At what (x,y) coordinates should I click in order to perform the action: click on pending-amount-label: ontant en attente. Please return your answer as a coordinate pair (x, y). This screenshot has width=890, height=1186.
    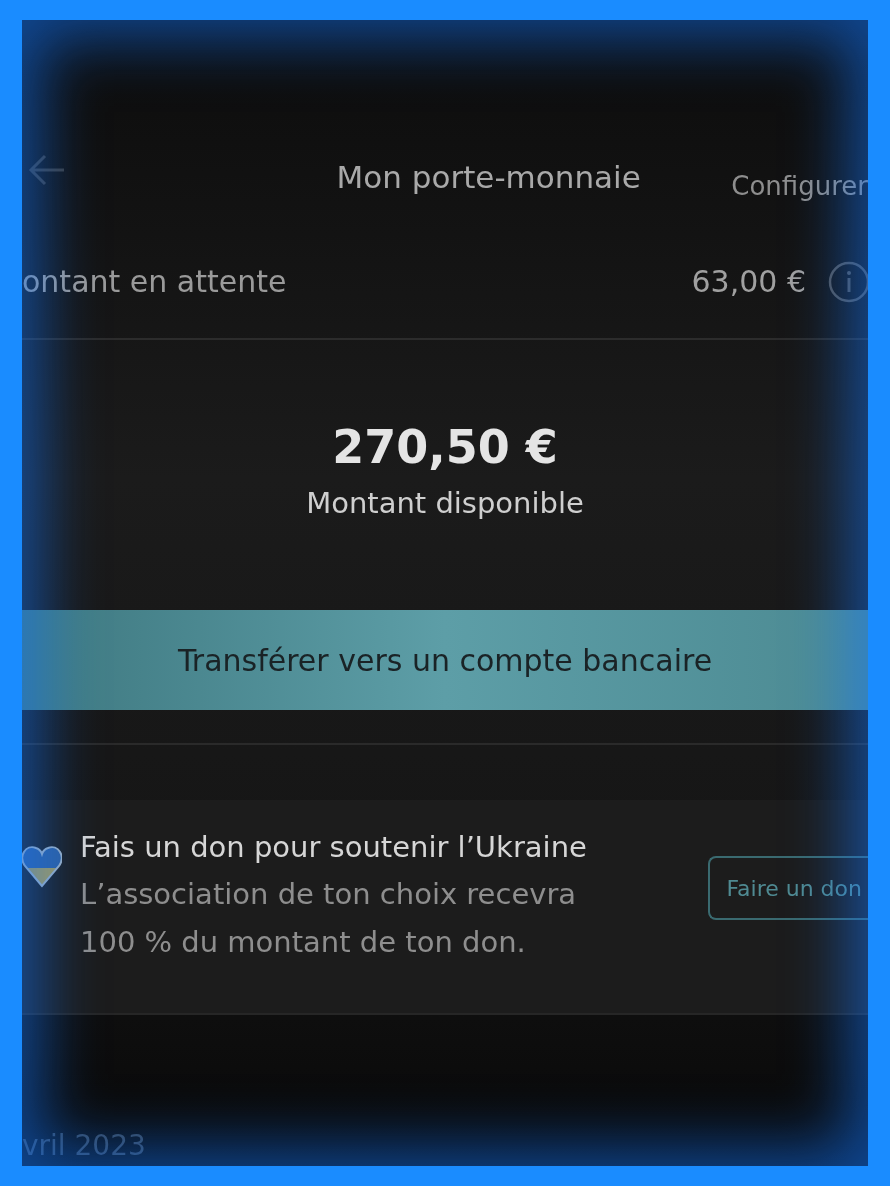
    Looking at the image, I should click on (155, 281).